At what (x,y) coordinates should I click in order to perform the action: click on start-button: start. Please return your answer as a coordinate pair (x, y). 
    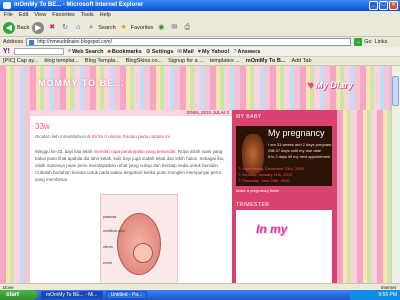
    Looking at the image, I should click on (19, 295).